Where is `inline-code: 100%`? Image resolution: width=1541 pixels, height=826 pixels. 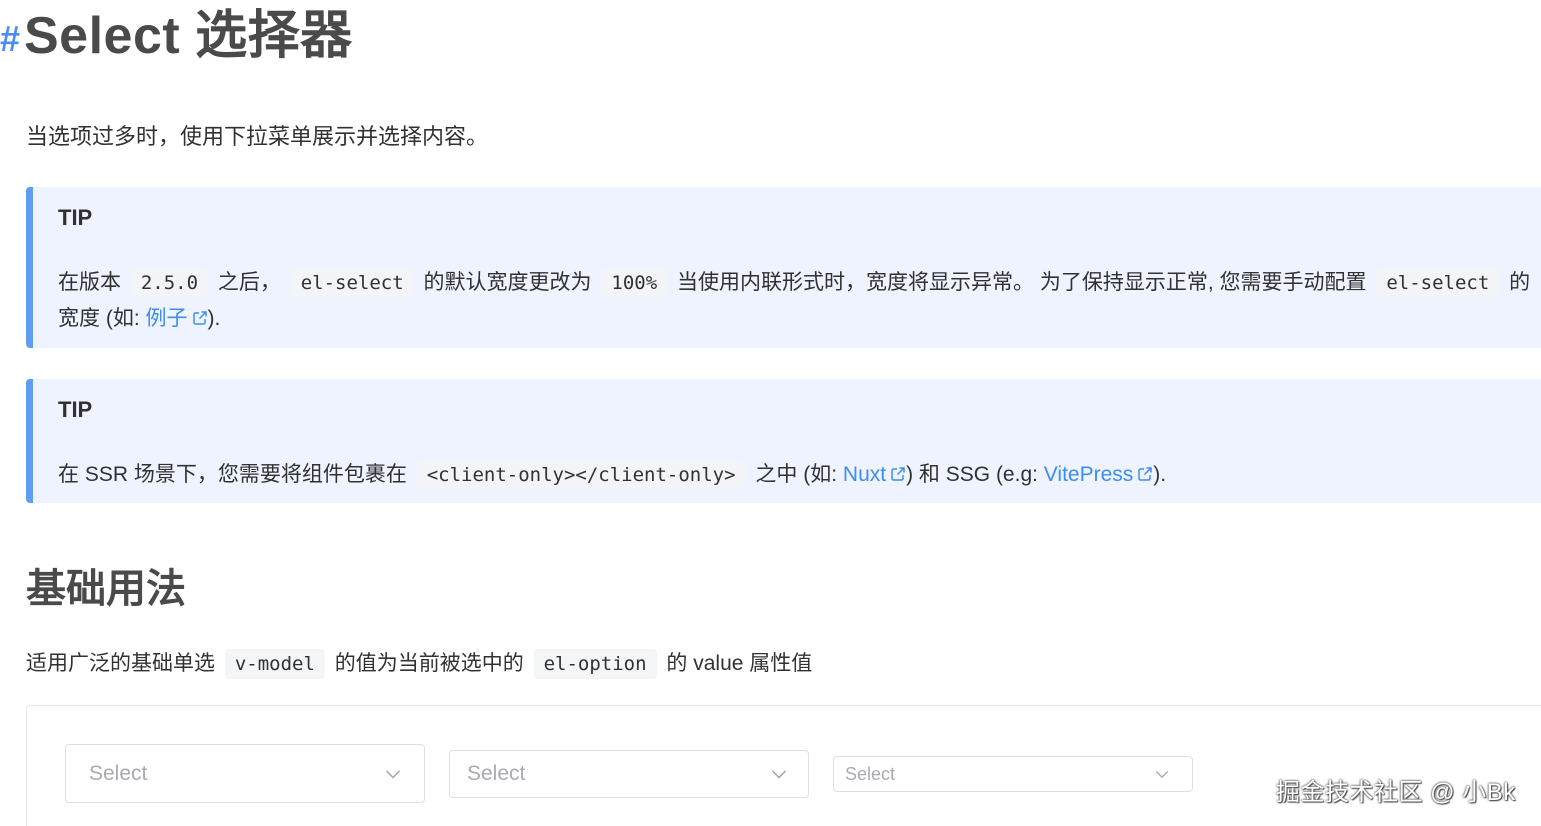 inline-code: 100% is located at coordinates (634, 283).